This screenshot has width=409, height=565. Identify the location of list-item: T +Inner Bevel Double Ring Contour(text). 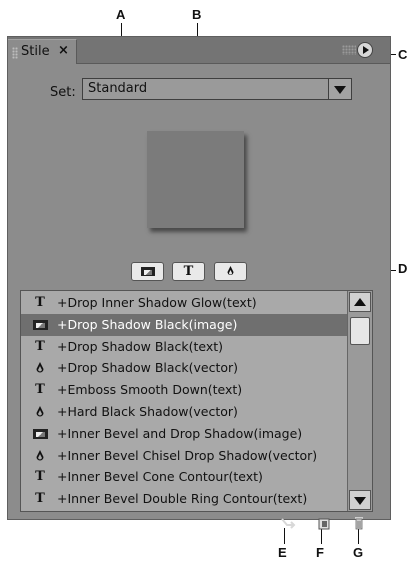
(184, 499).